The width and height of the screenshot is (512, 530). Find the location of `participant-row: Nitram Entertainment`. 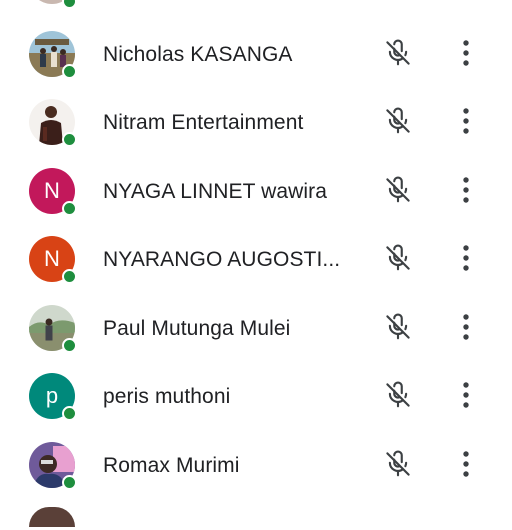

participant-row: Nitram Entertainment is located at coordinates (256, 122).